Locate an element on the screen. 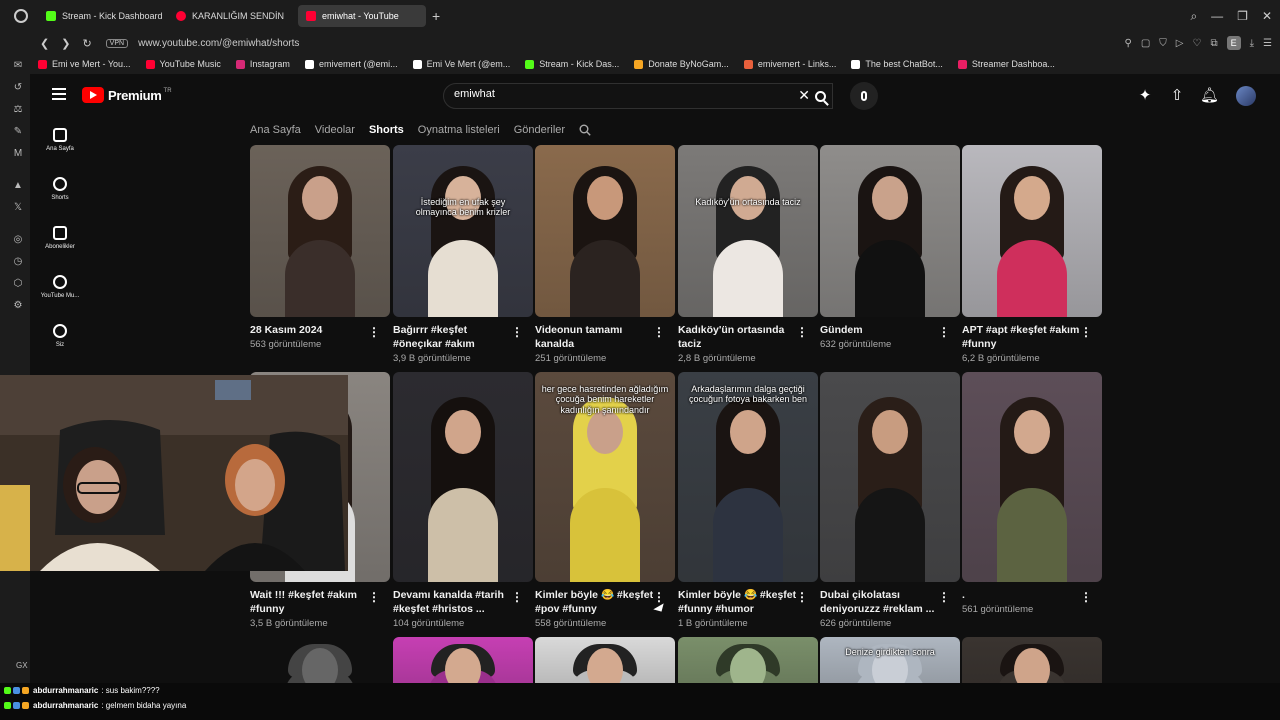 This screenshot has width=1280, height=720. reload-icon: ↻ is located at coordinates (86, 43).